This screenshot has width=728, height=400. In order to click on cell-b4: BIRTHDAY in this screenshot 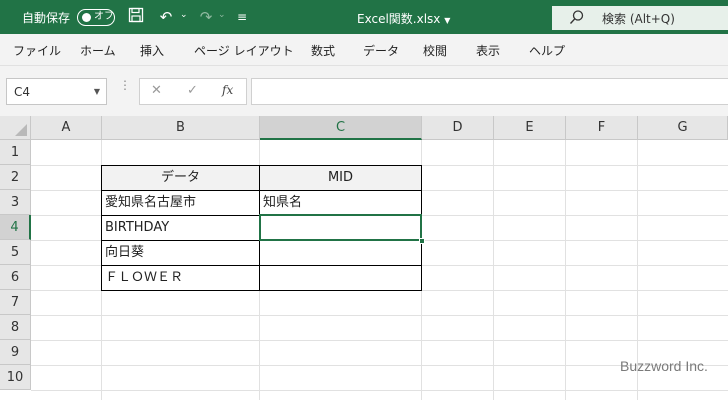, I will do `click(181, 227)`.